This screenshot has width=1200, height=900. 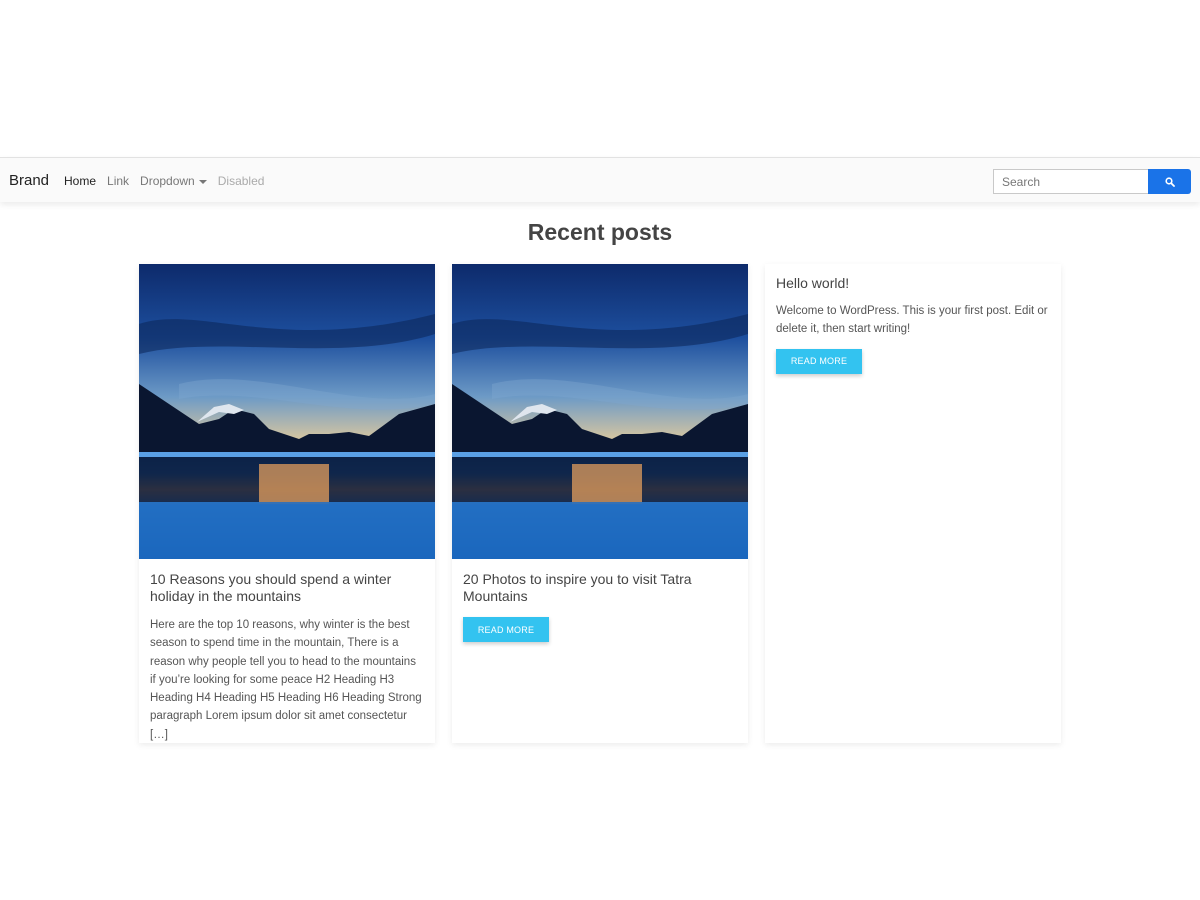 I want to click on page-title: Recent posts, so click(x=600, y=232).